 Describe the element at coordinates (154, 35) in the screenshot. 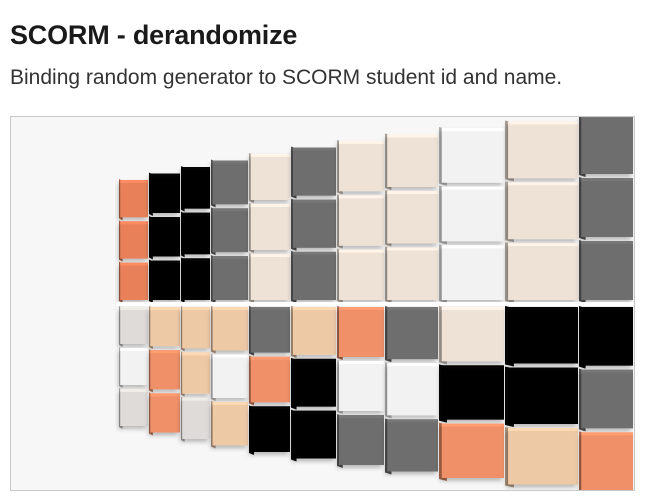

I see `card-title: SCORM - derandomize` at that location.